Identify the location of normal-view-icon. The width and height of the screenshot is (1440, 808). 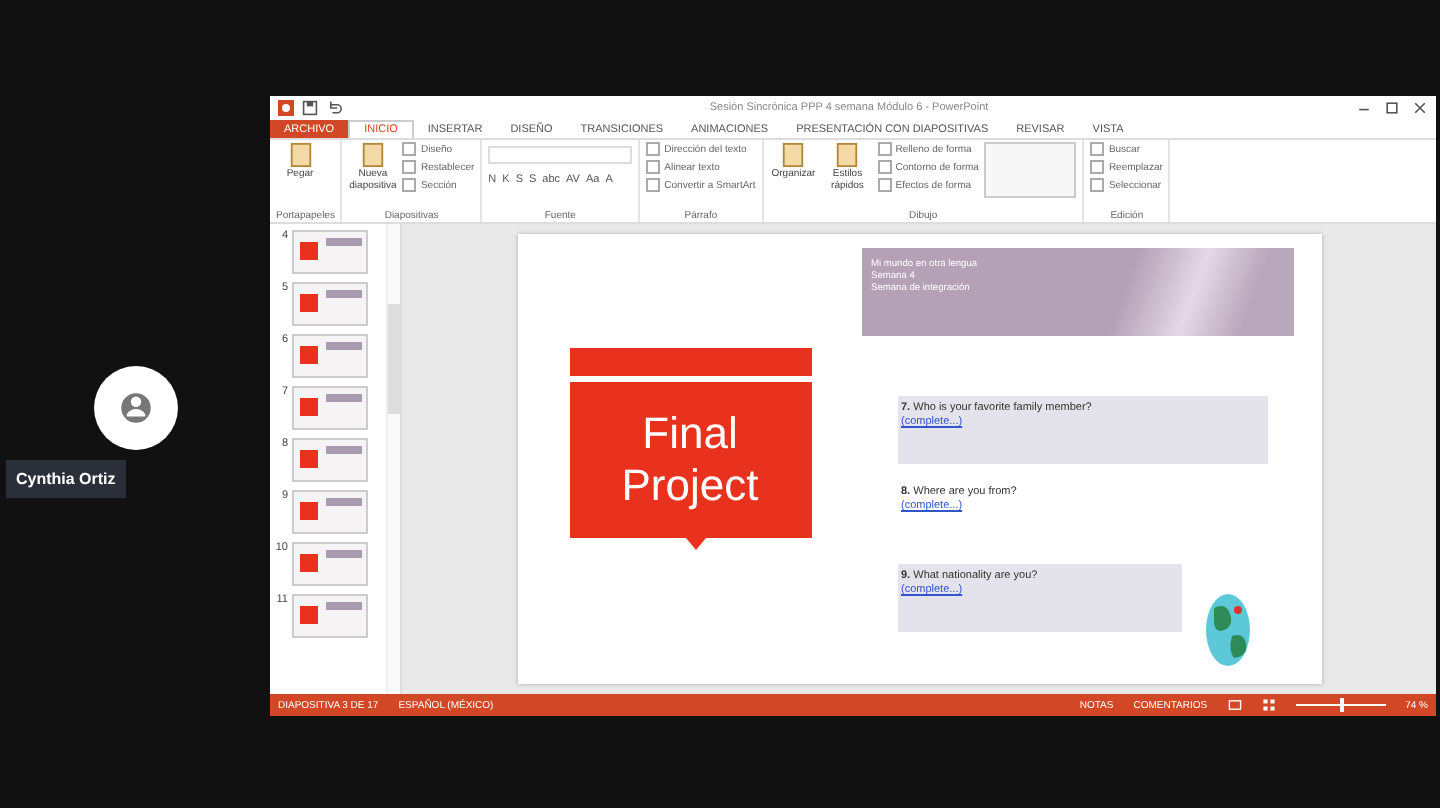
(1234, 705).